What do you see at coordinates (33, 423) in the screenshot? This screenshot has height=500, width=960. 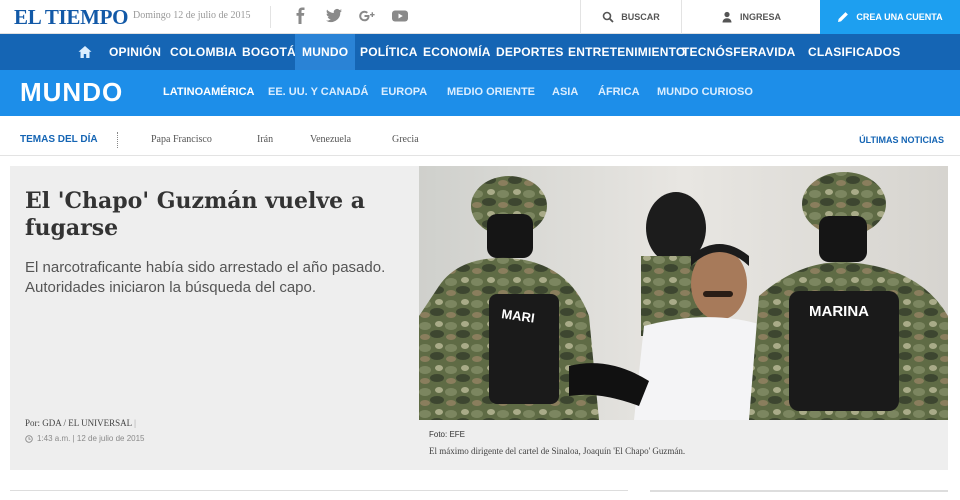 I see `byline-prefix: Por:` at bounding box center [33, 423].